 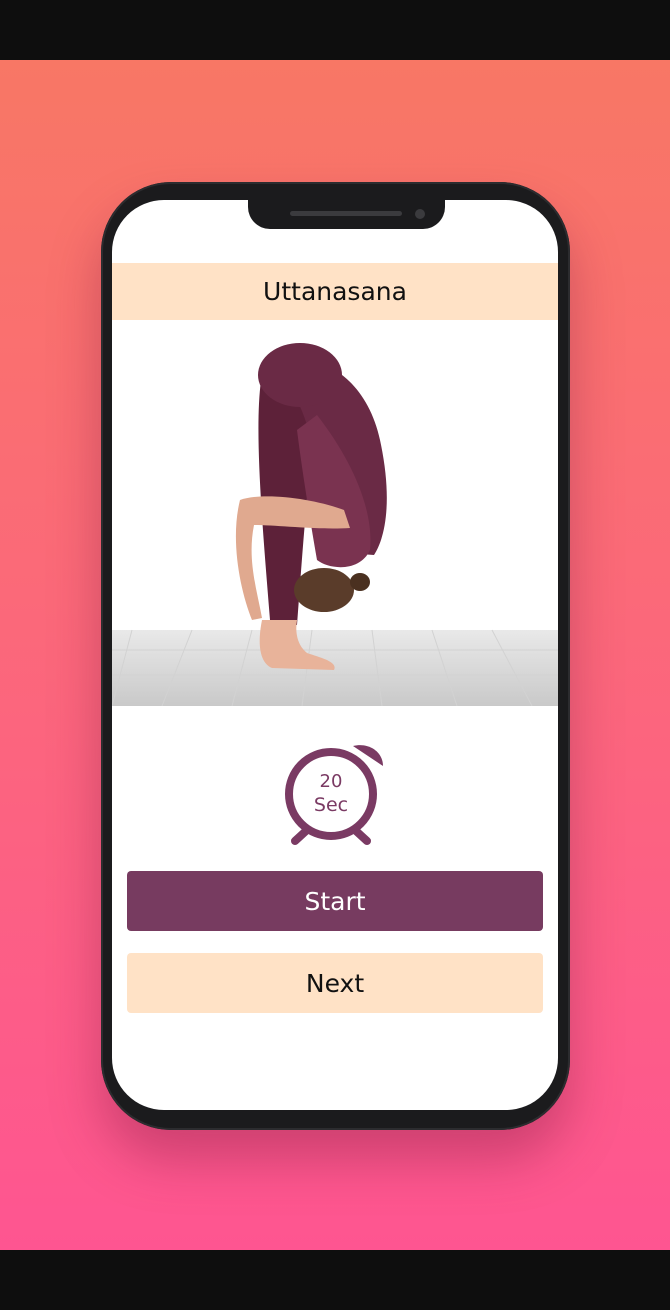 I want to click on phone-notch, so click(x=346, y=214).